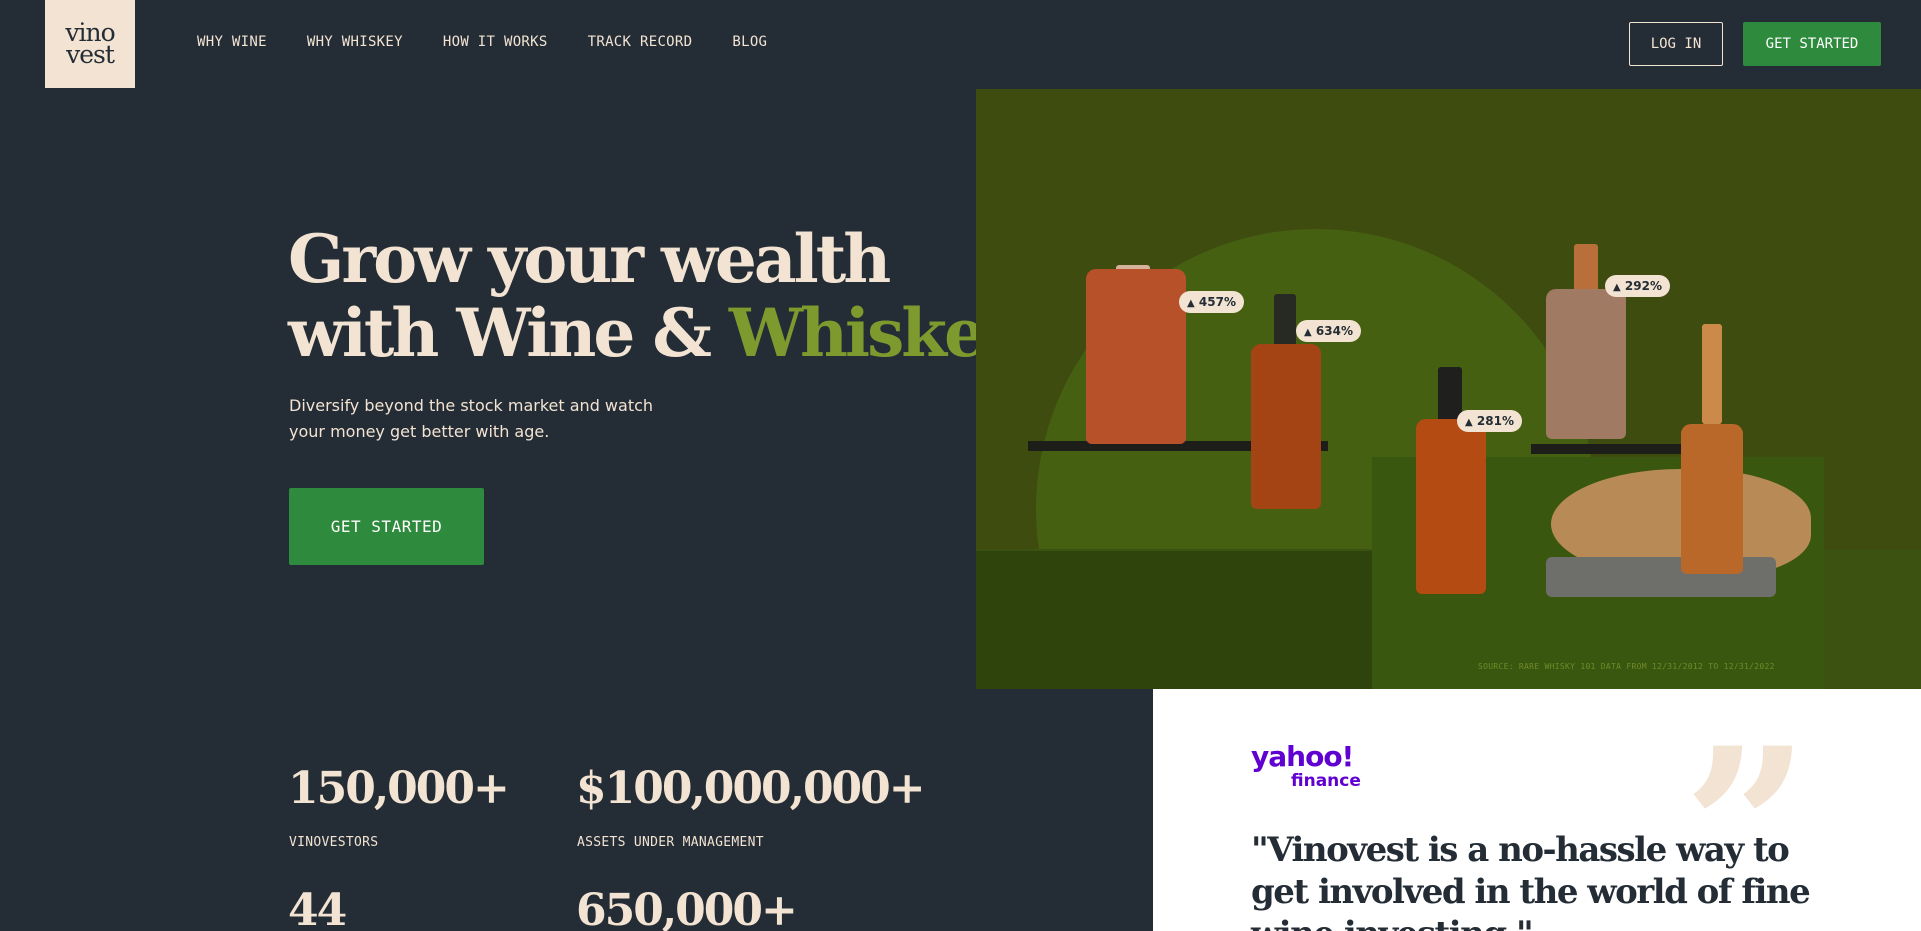  What do you see at coordinates (1812, 44) in the screenshot?
I see `header-get-started-button: GET STARTED` at bounding box center [1812, 44].